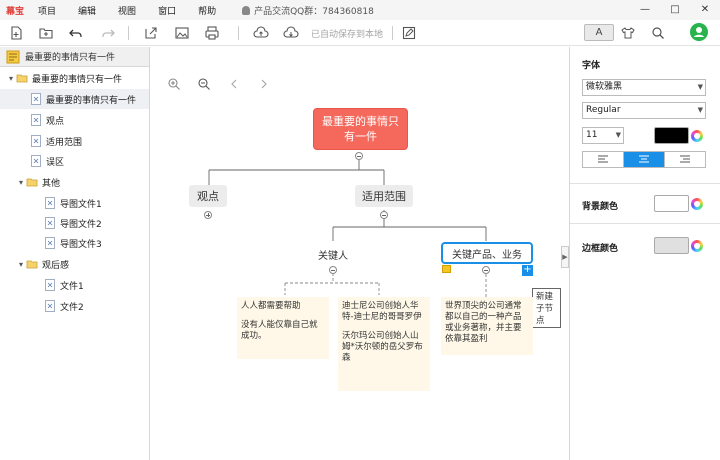  I want to click on maximize-icon: □, so click(675, 10).